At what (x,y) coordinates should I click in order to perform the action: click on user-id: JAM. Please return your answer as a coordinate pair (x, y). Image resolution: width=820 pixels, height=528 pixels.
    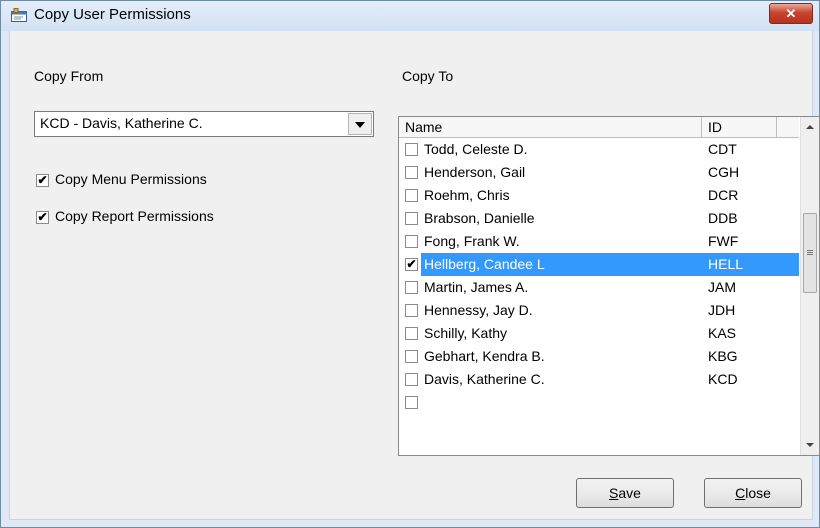
    Looking at the image, I should click on (722, 287).